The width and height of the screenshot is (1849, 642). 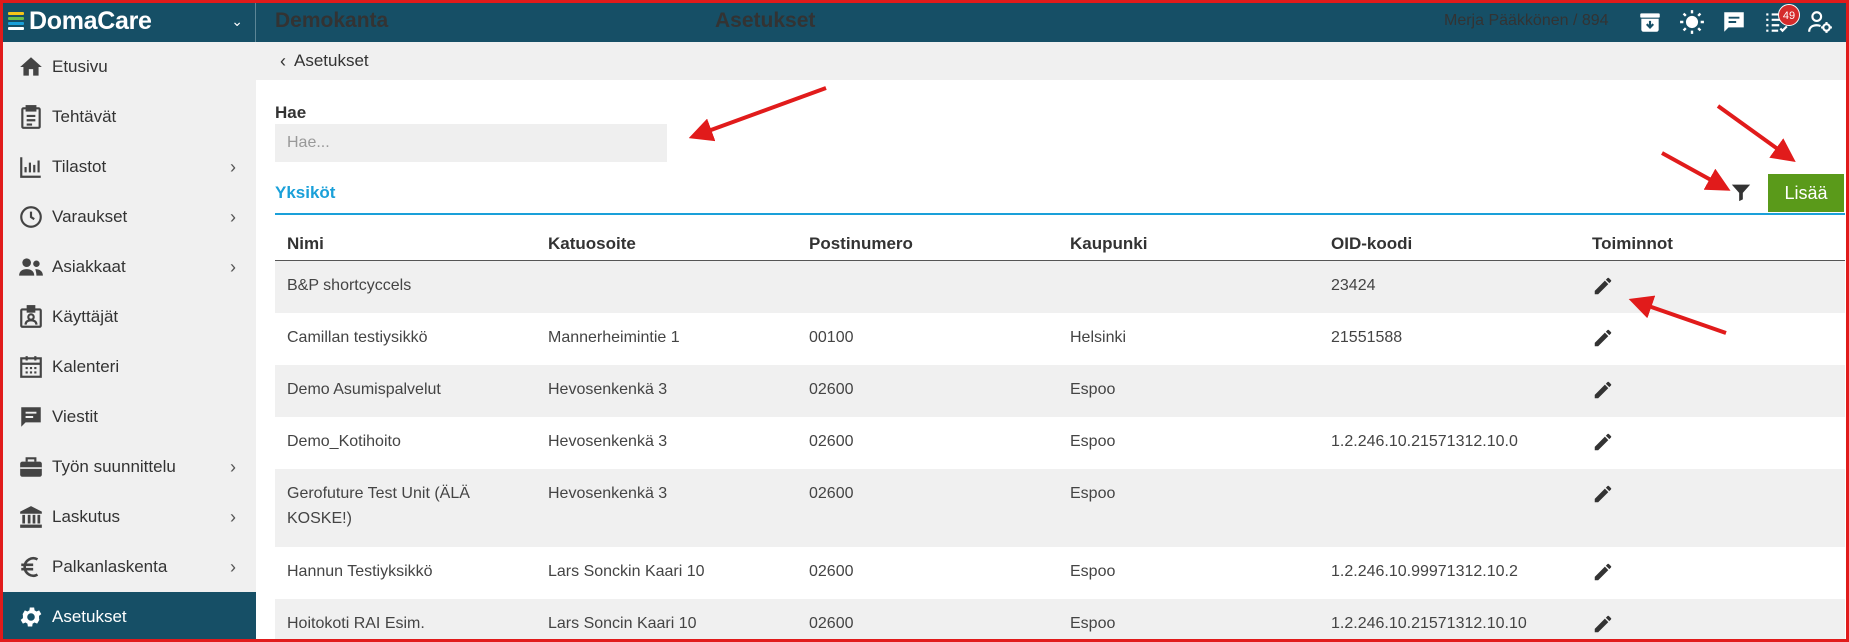 I want to click on calendar-icon, so click(x=31, y=367).